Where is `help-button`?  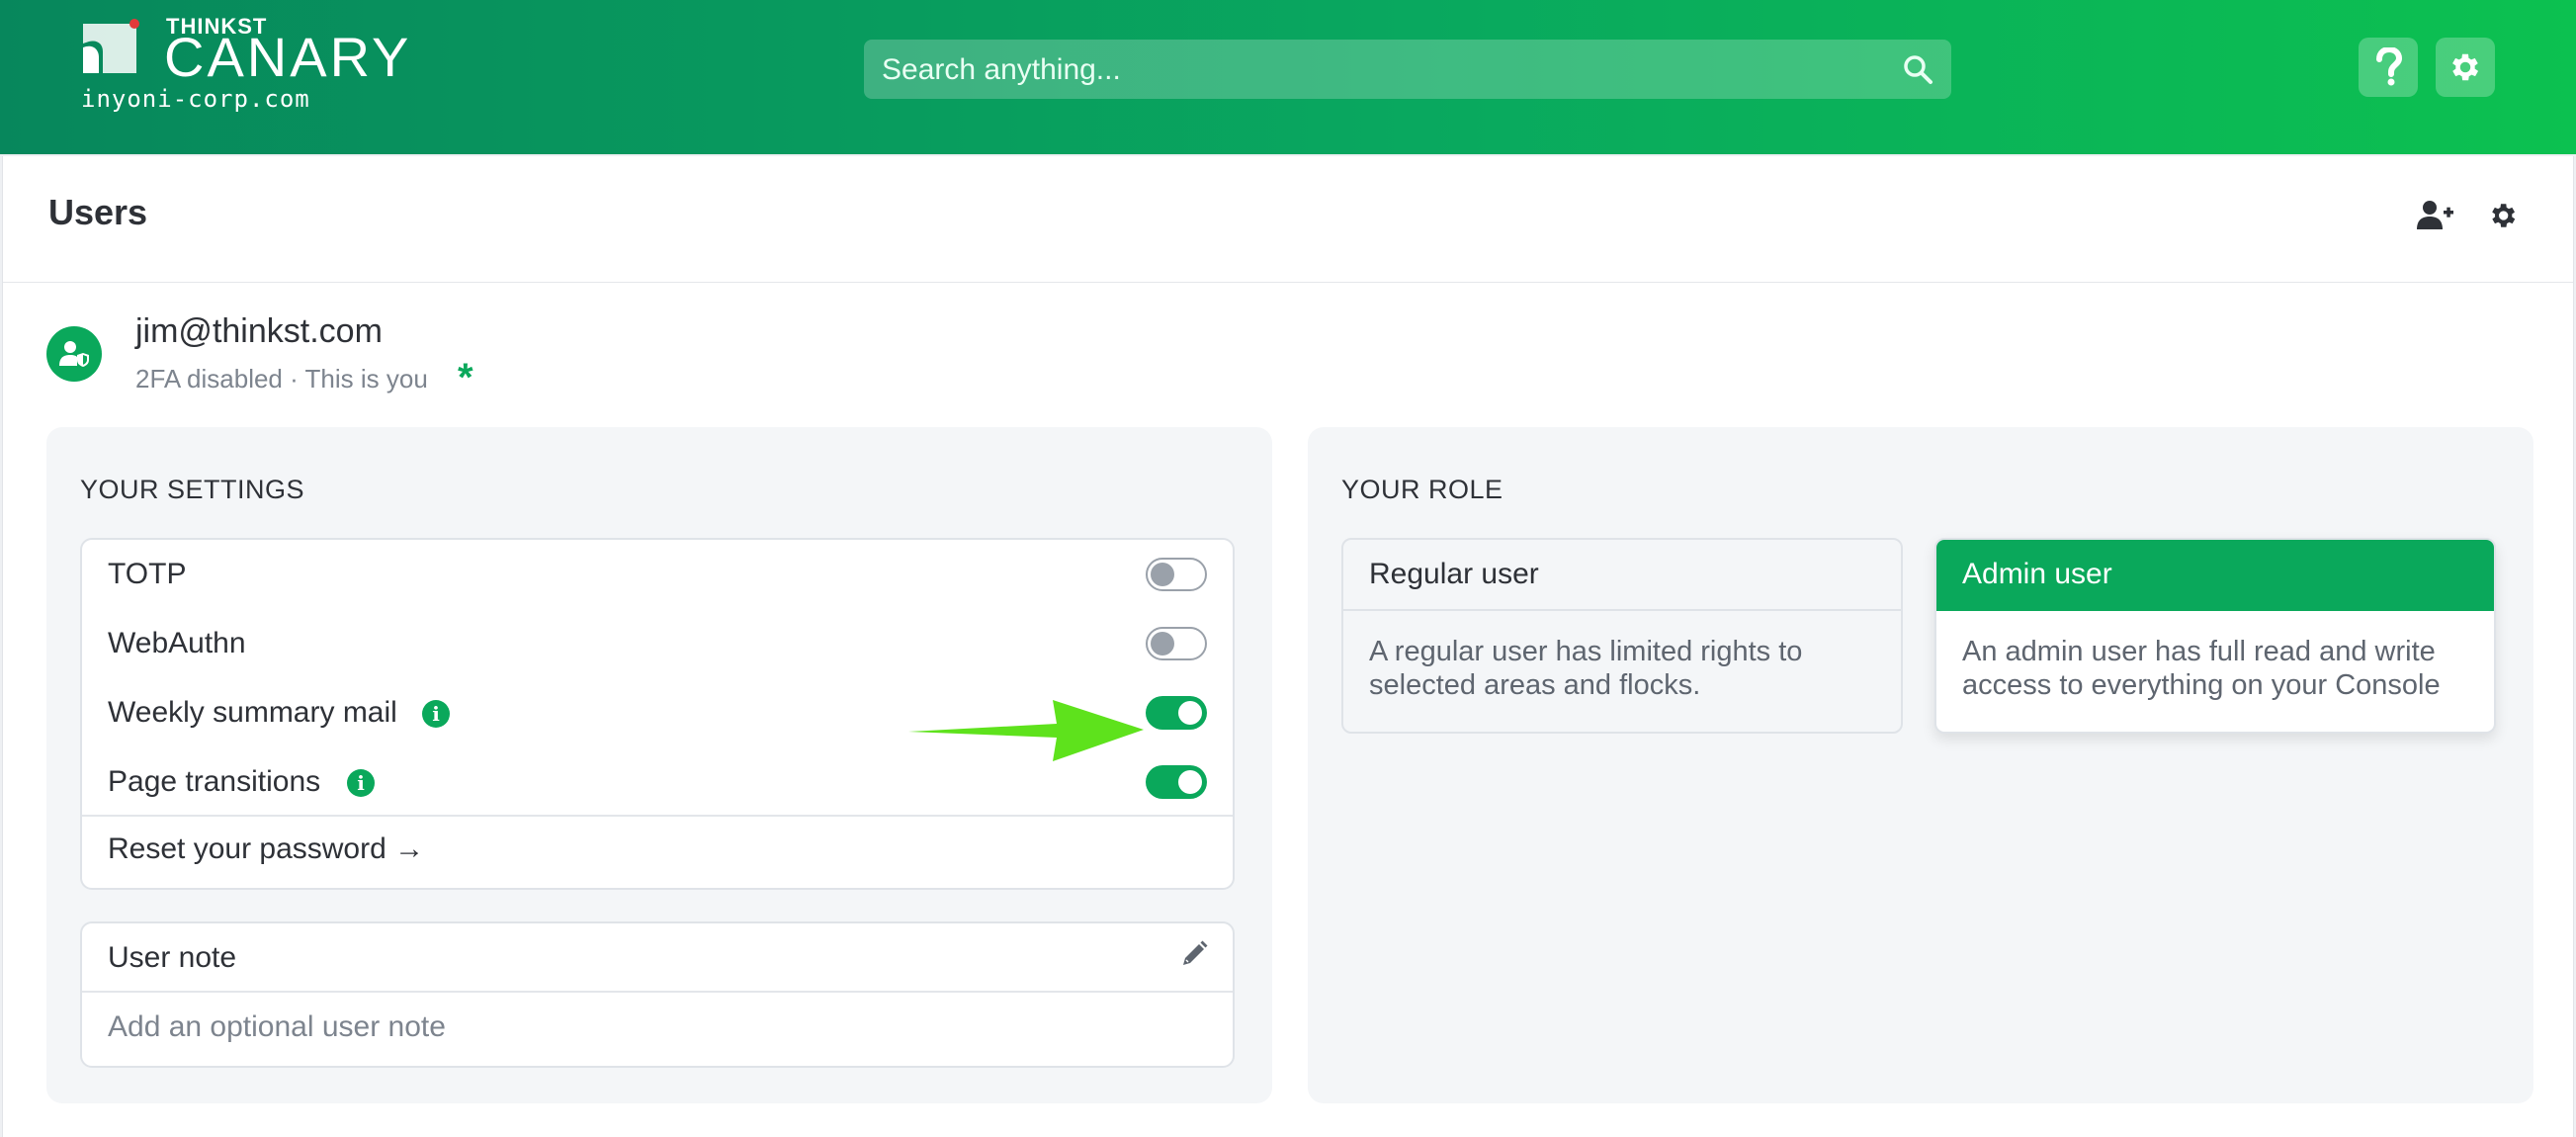 help-button is located at coordinates (2388, 68).